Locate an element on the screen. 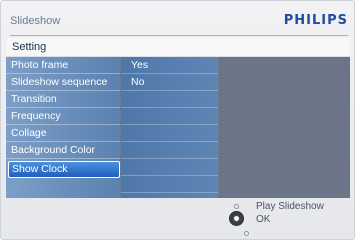  menu-item-show-clock: Show Clock is located at coordinates (64, 169).